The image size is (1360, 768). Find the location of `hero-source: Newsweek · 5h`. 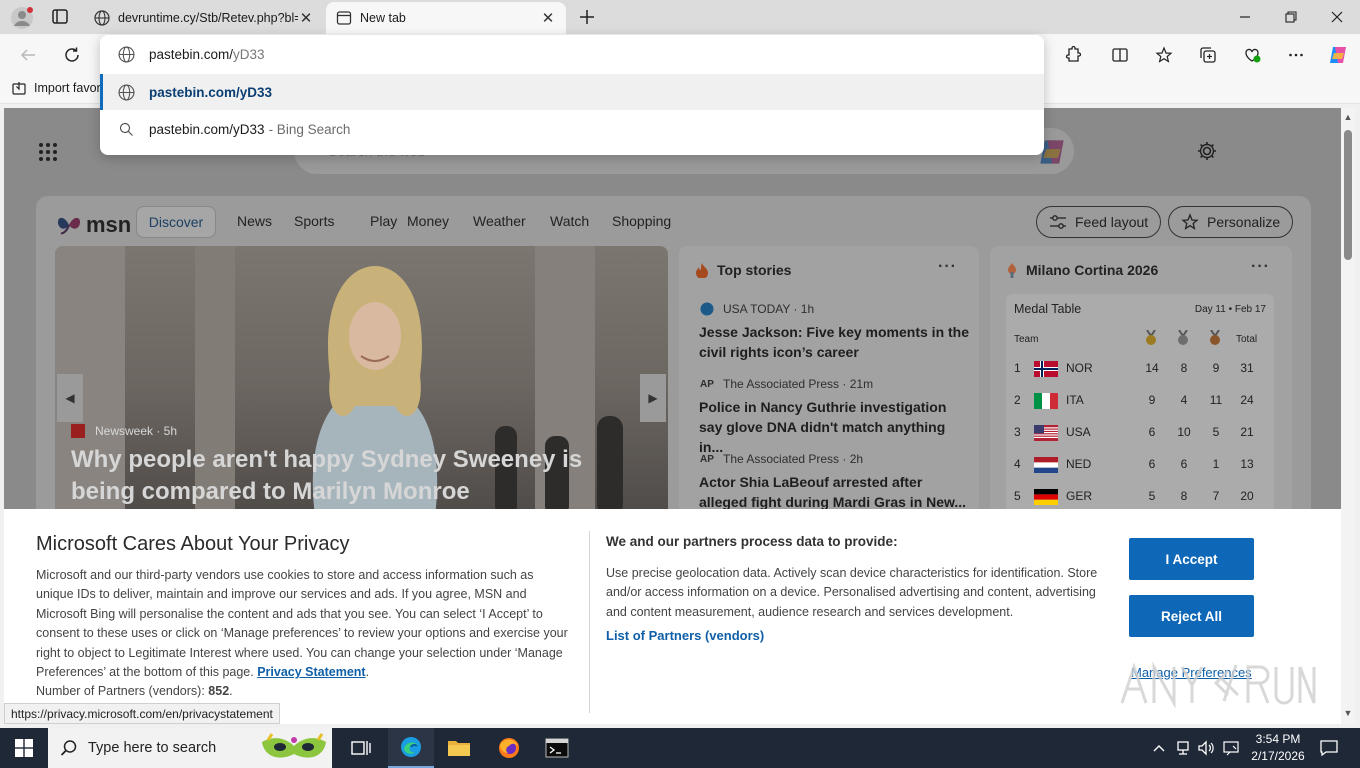

hero-source: Newsweek · 5h is located at coordinates (124, 431).